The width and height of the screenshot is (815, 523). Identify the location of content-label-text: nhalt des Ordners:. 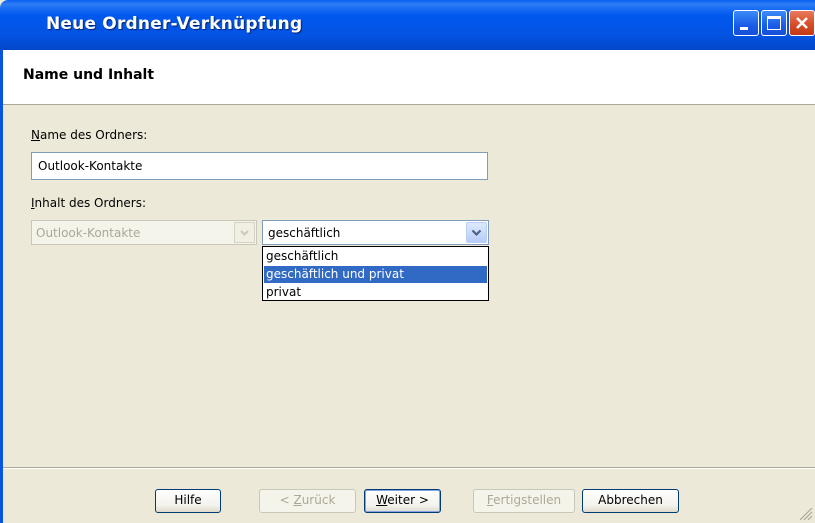
(90, 203).